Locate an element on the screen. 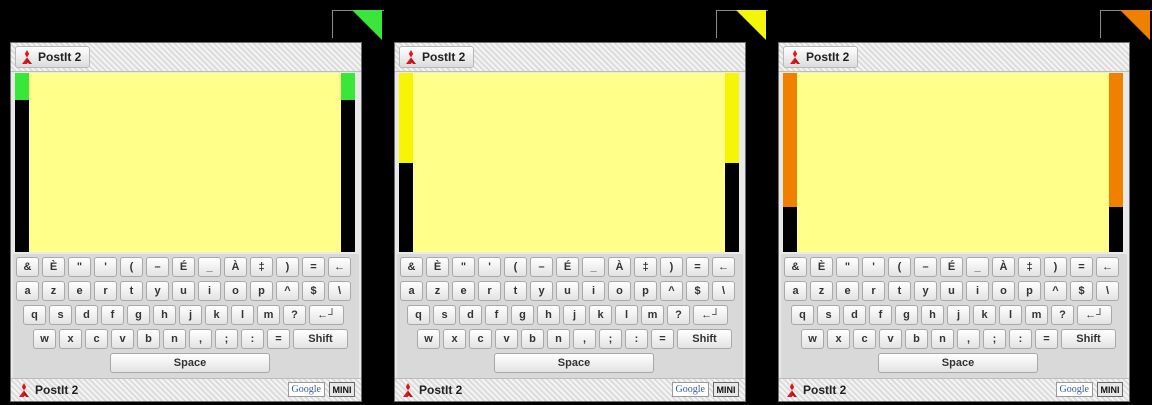 The image size is (1152, 405). key: q is located at coordinates (418, 315).